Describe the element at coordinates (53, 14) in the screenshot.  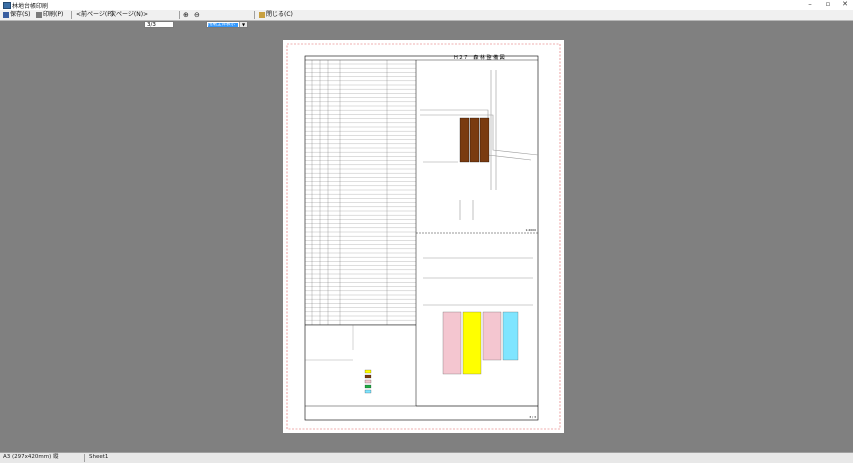
I see `print-label: 印刷(P)` at that location.